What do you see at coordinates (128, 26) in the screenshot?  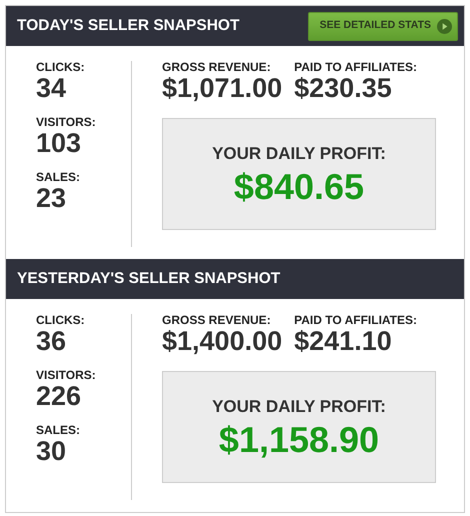 I see `section-title: TODAY'S SELLER SNAPSHOT` at bounding box center [128, 26].